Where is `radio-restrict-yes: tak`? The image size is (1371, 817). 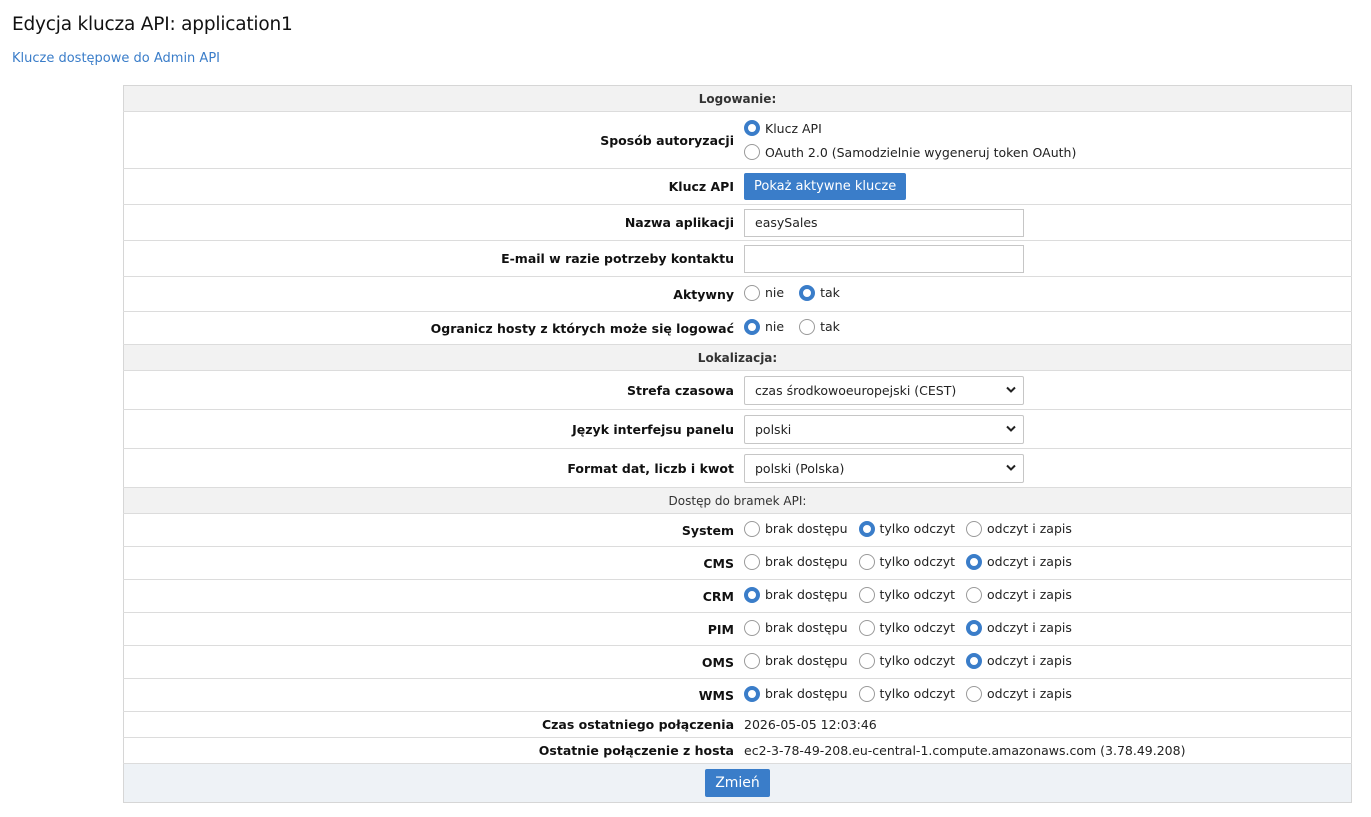 radio-restrict-yes: tak is located at coordinates (819, 326).